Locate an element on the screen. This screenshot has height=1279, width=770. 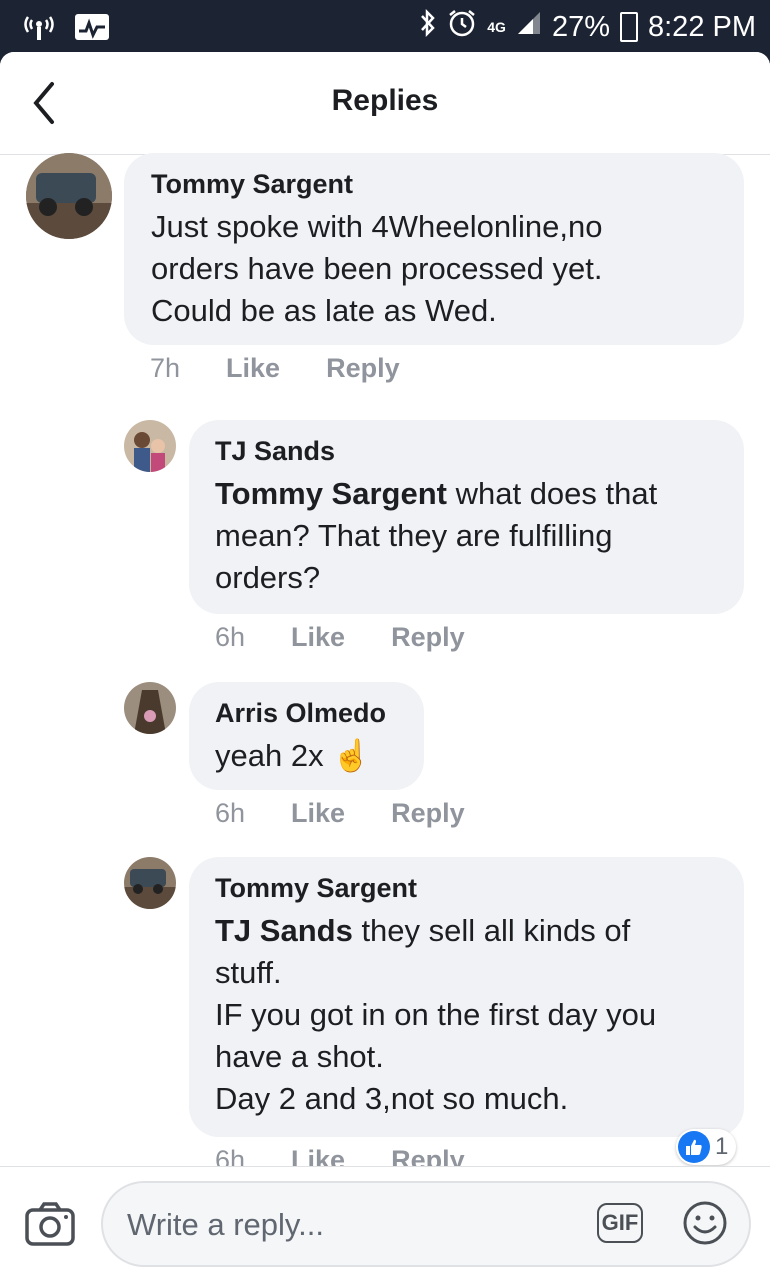
clock-time: 8:22 PM is located at coordinates (702, 26).